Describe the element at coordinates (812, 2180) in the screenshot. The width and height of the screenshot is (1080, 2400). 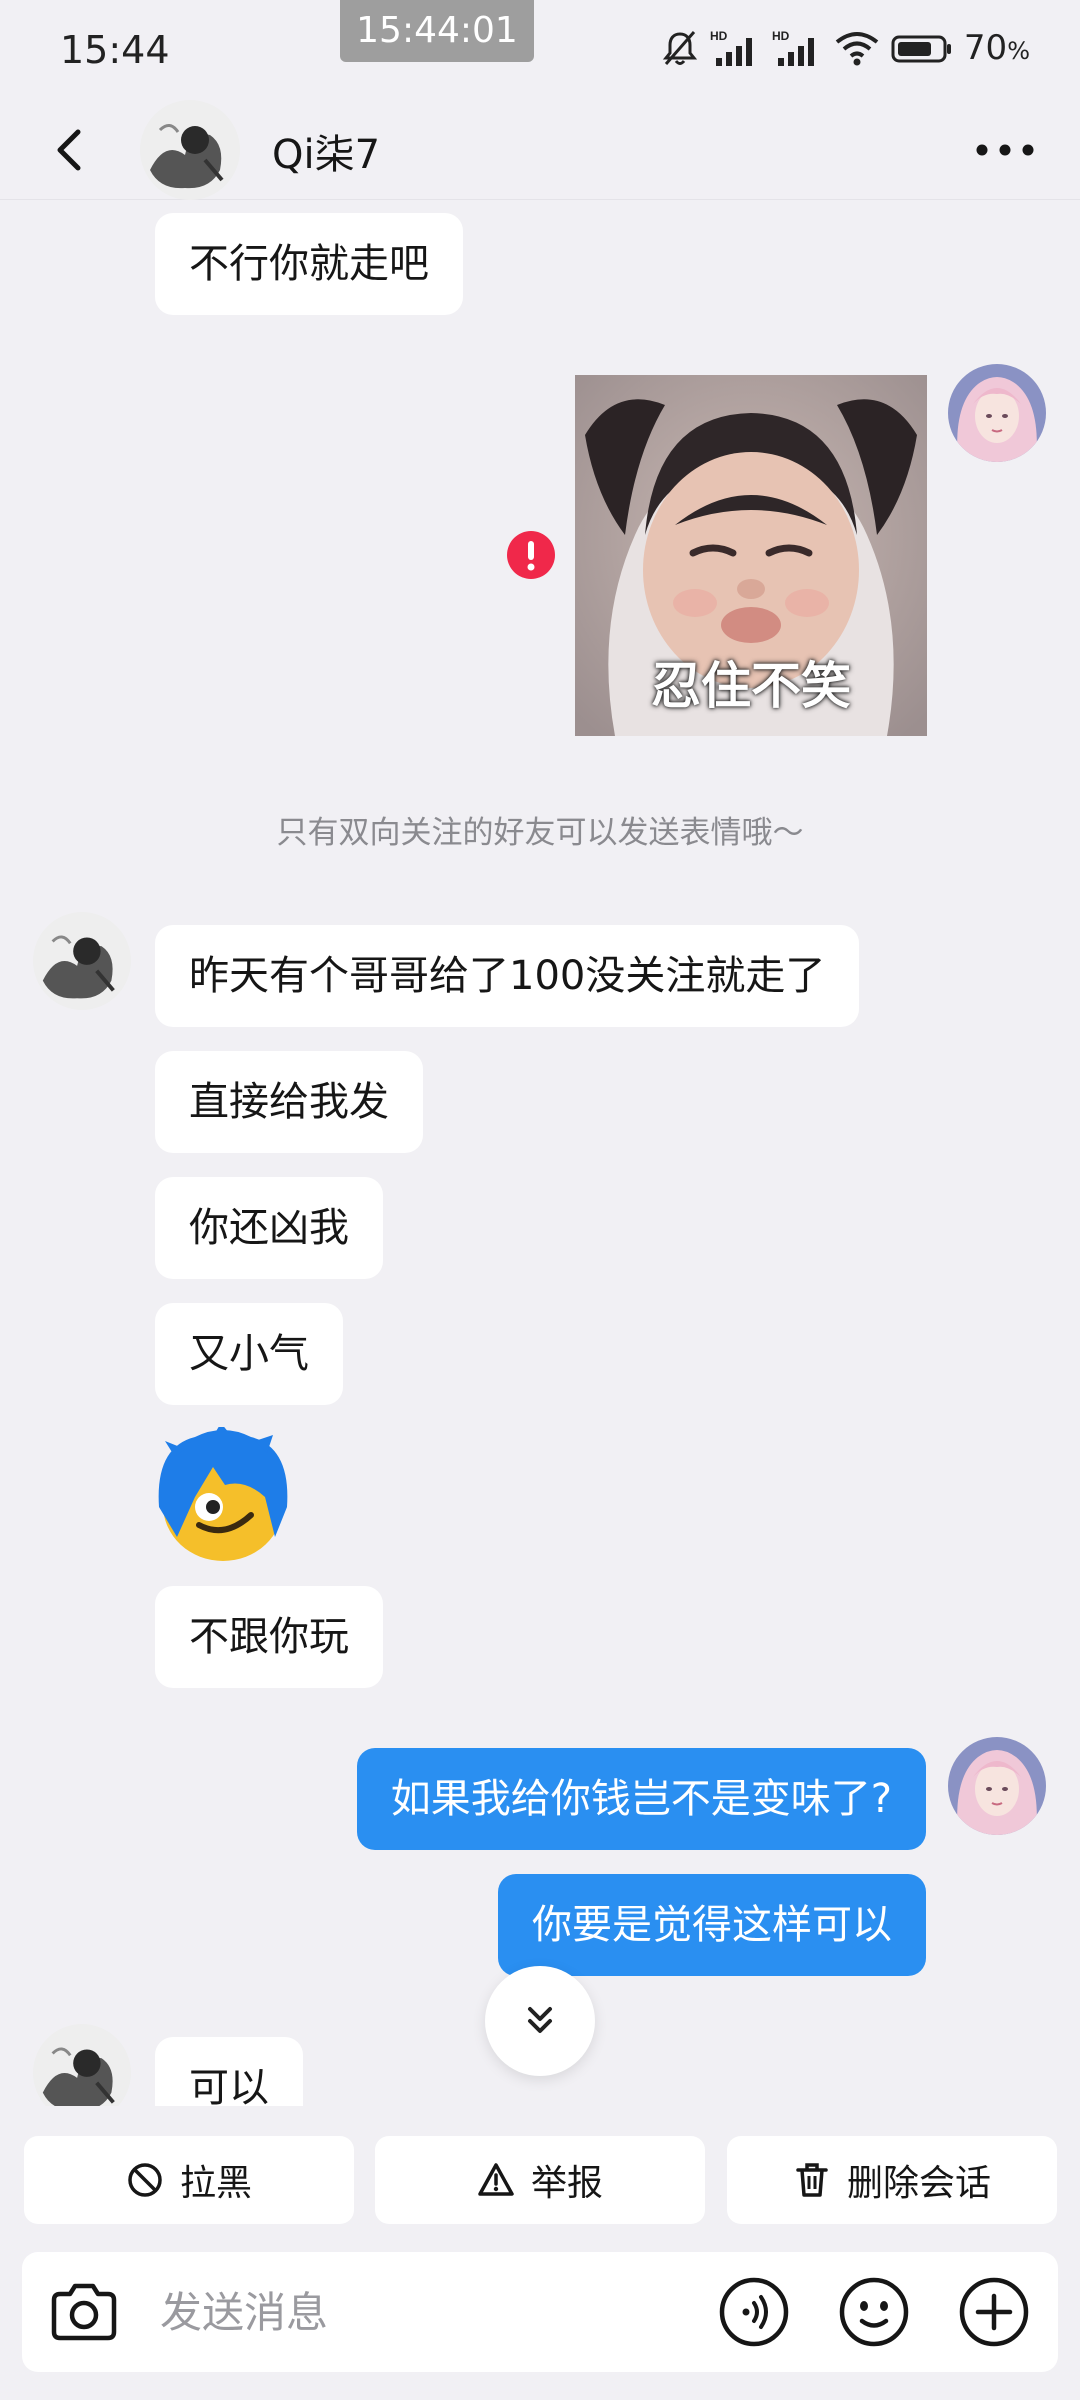
I see `trash-icon` at that location.